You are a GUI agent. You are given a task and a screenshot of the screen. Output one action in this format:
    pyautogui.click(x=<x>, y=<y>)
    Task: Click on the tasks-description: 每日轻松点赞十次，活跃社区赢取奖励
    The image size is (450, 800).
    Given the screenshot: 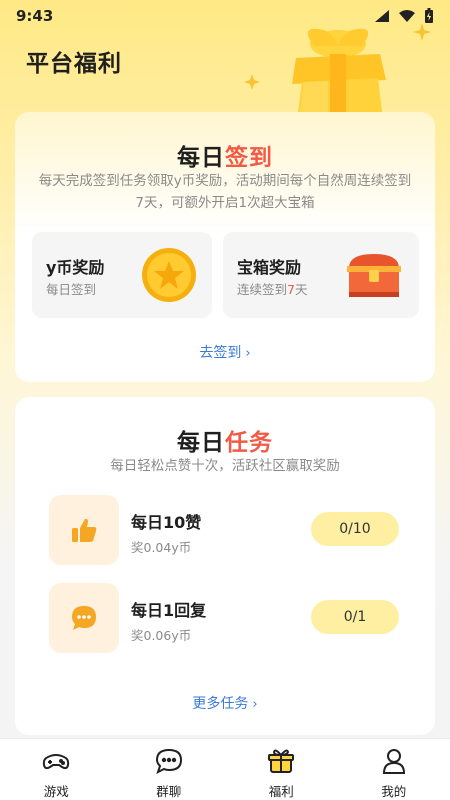 What is the action you would take?
    pyautogui.click(x=225, y=466)
    